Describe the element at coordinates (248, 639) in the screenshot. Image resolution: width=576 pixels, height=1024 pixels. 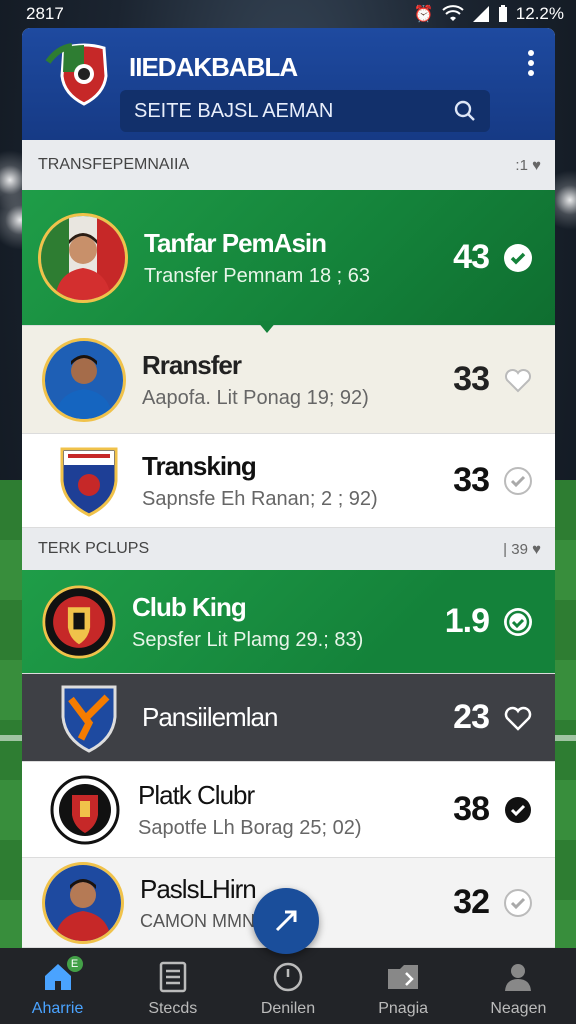
I see `row-subtitle: Sepsfer Lit Plamg 29.; 83)` at that location.